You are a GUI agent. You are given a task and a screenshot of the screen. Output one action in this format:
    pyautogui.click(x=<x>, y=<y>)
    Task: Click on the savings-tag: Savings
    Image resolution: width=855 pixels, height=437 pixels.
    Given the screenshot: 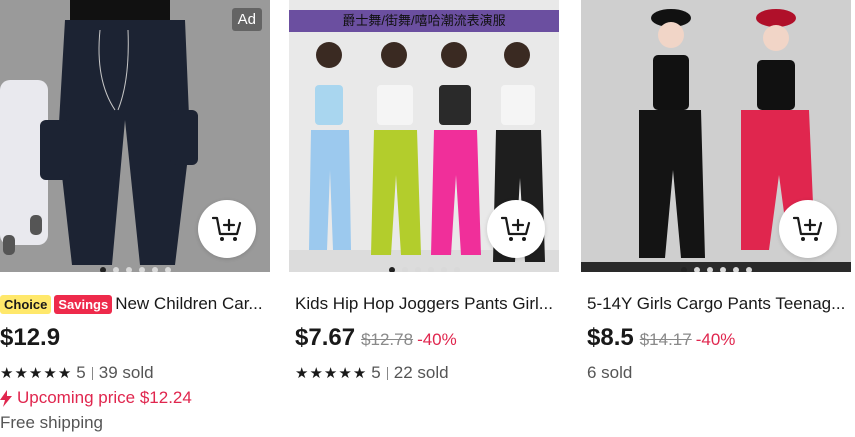 What is the action you would take?
    pyautogui.click(x=83, y=304)
    